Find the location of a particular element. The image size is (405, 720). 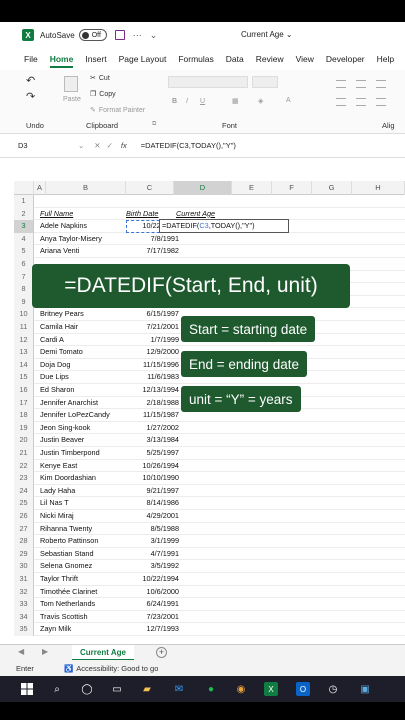

row-header: 13 is located at coordinates (24, 352).